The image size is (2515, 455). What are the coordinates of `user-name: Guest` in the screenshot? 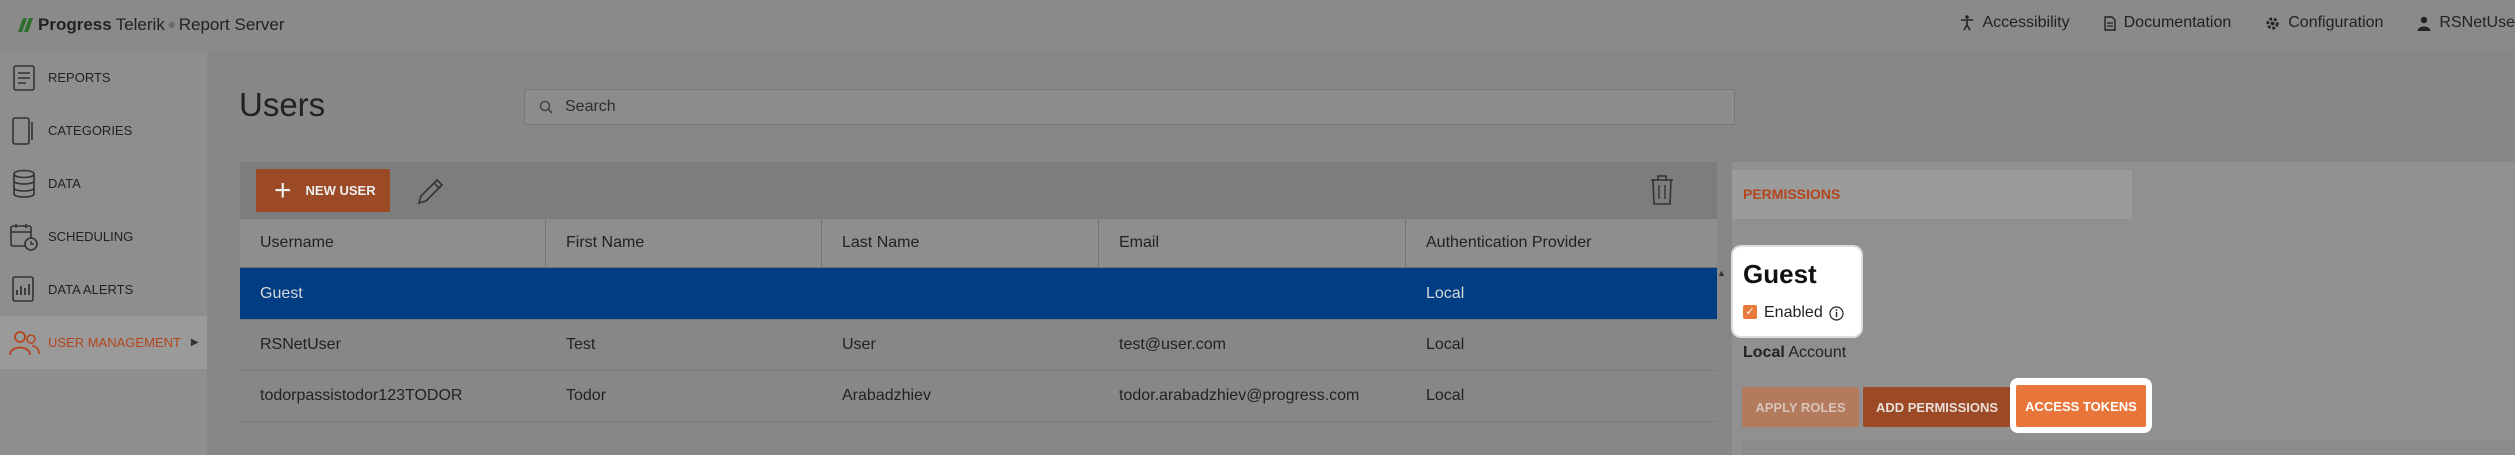 It's located at (1780, 274).